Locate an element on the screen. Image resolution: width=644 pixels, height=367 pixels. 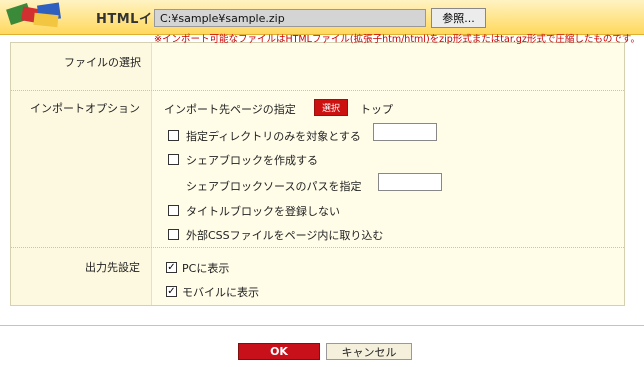
directory-input is located at coordinates (405, 132).